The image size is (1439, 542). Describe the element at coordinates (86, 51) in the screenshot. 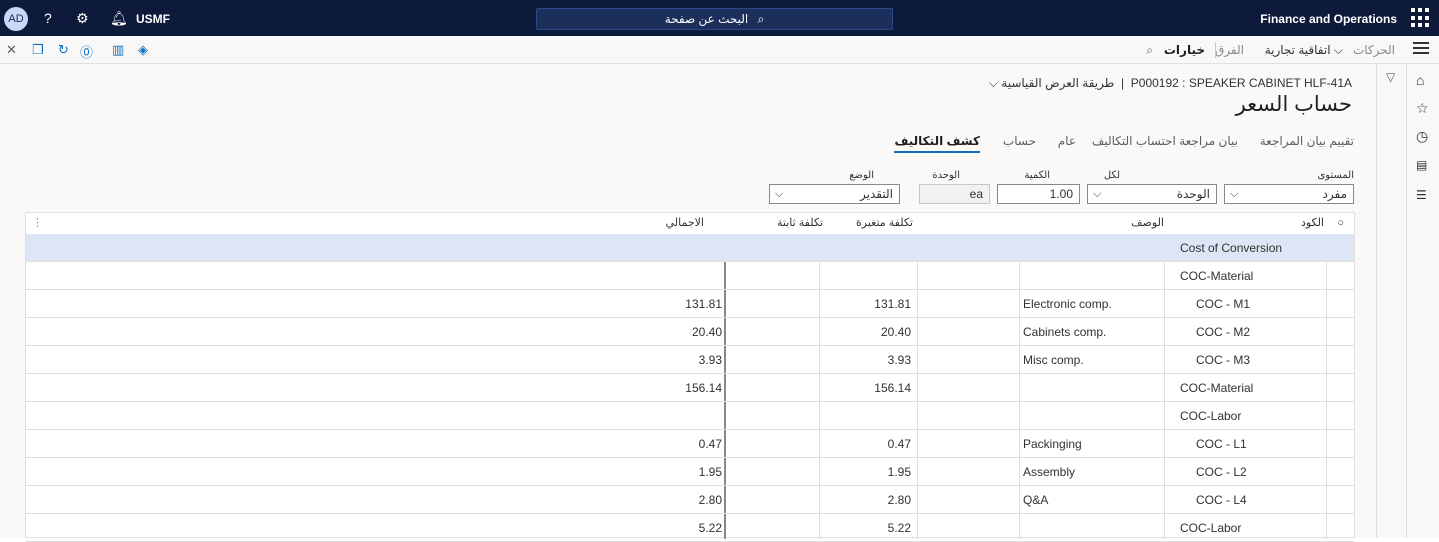

I see `attachments-icon: ⓪` at that location.